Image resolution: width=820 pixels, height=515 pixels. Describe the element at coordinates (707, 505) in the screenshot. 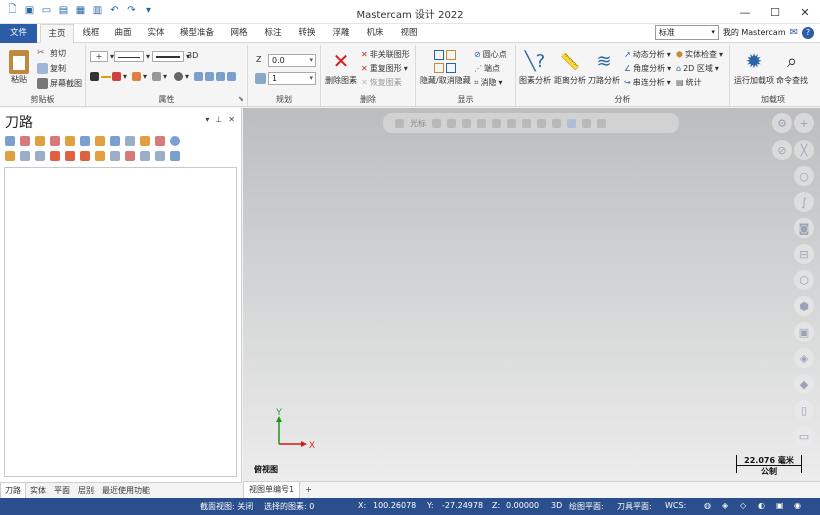

I see `globe-status-icon: ◍` at that location.